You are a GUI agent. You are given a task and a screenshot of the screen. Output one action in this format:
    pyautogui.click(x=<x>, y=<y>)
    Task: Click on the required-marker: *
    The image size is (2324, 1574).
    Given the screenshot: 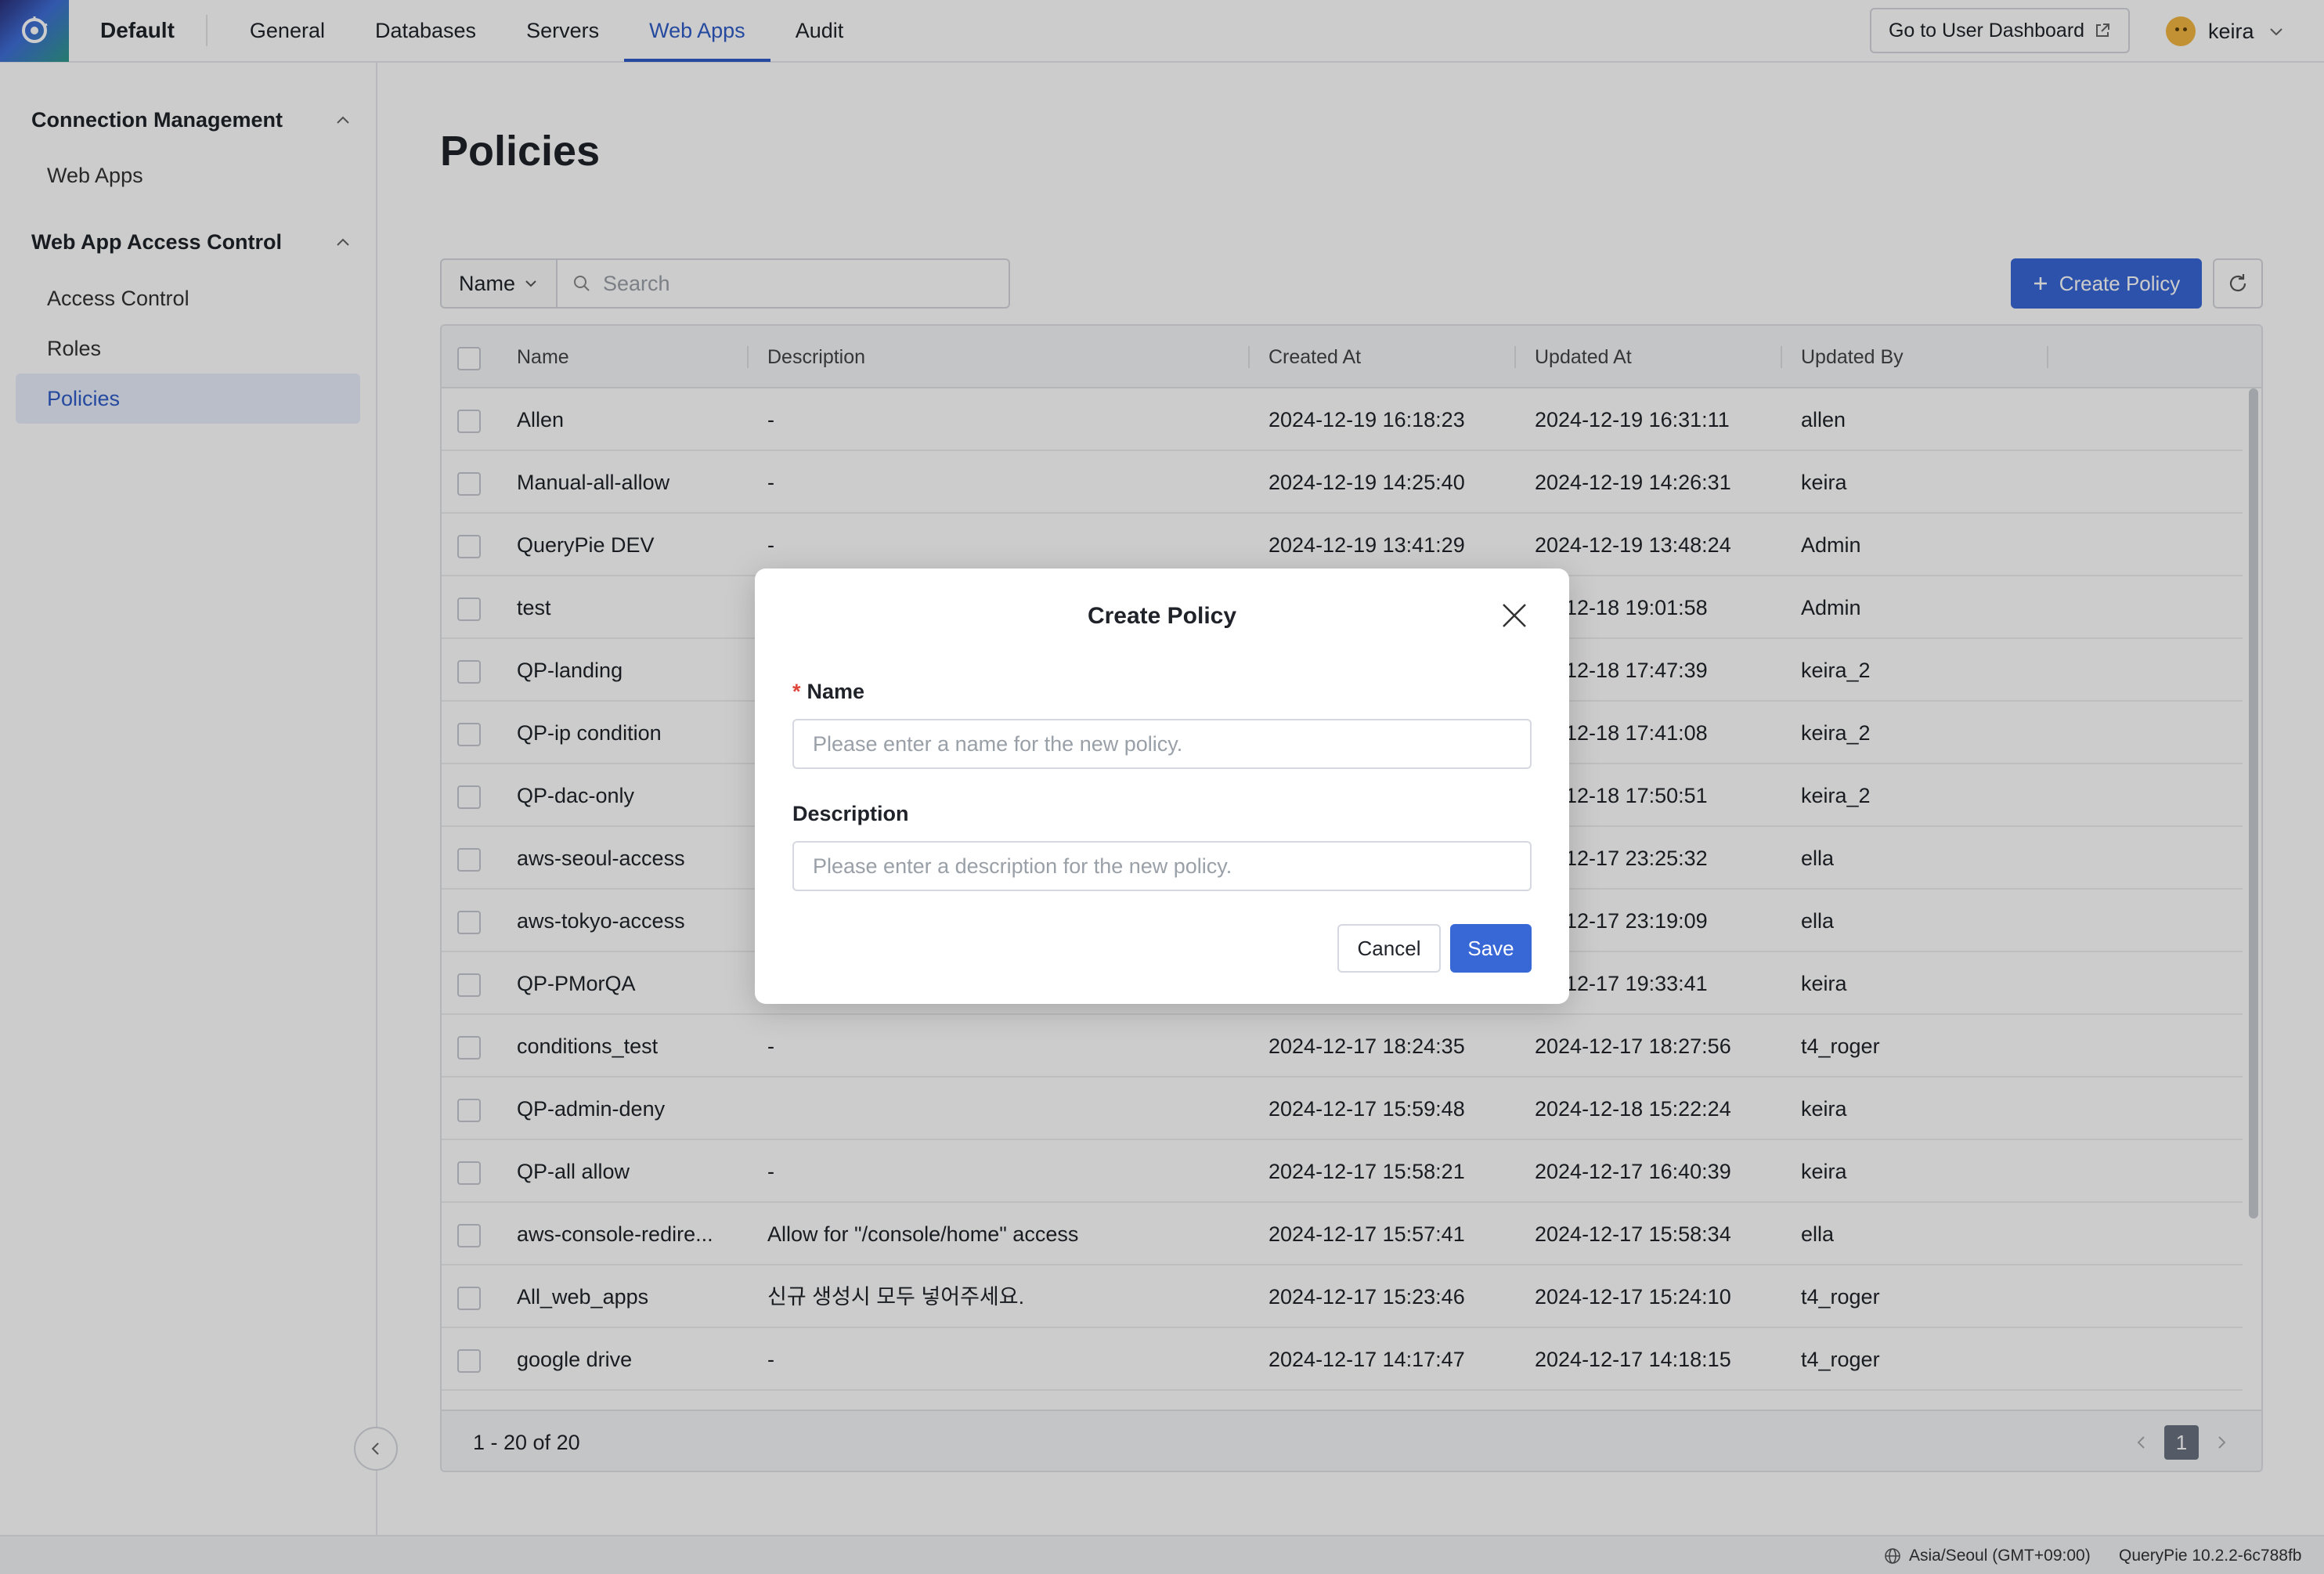 What is the action you would take?
    pyautogui.click(x=796, y=691)
    